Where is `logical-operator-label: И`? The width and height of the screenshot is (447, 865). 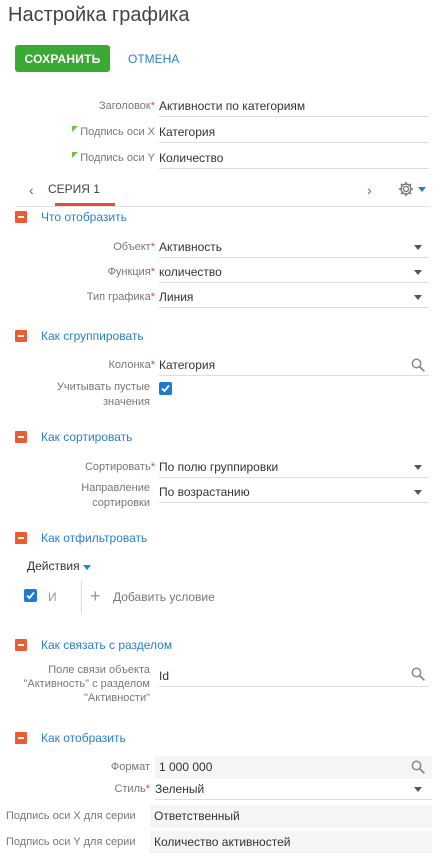
logical-operator-label: И is located at coordinates (52, 597).